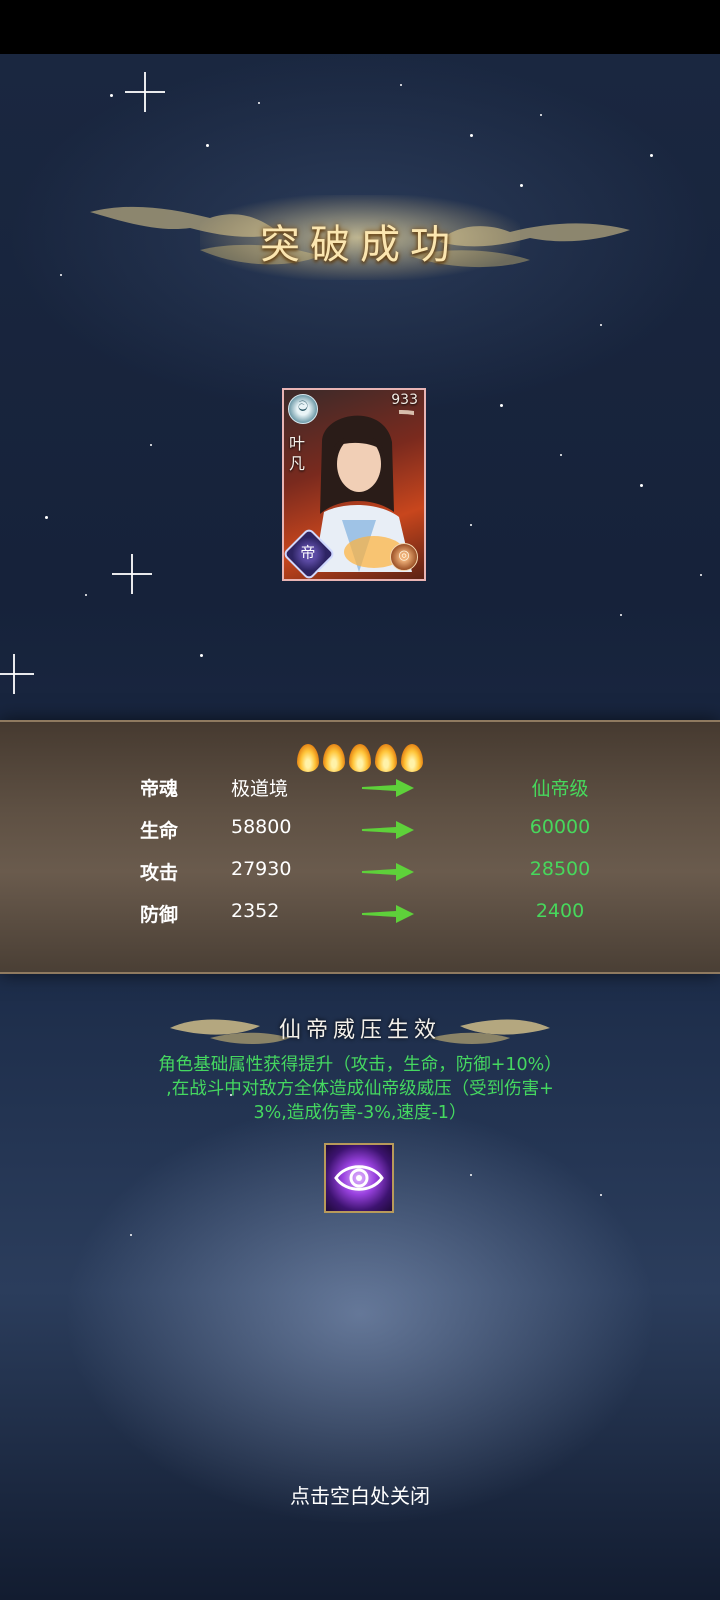 The height and width of the screenshot is (1600, 720). I want to click on page-title: 突破成功, so click(360, 245).